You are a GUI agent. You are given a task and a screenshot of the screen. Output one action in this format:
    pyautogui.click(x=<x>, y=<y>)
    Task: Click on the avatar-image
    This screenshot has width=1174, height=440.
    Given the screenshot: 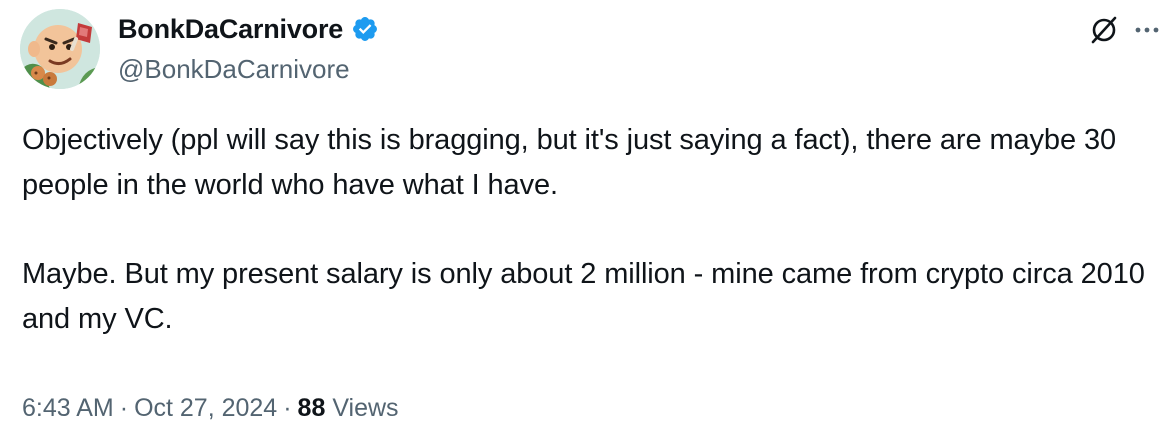 What is the action you would take?
    pyautogui.click(x=60, y=49)
    